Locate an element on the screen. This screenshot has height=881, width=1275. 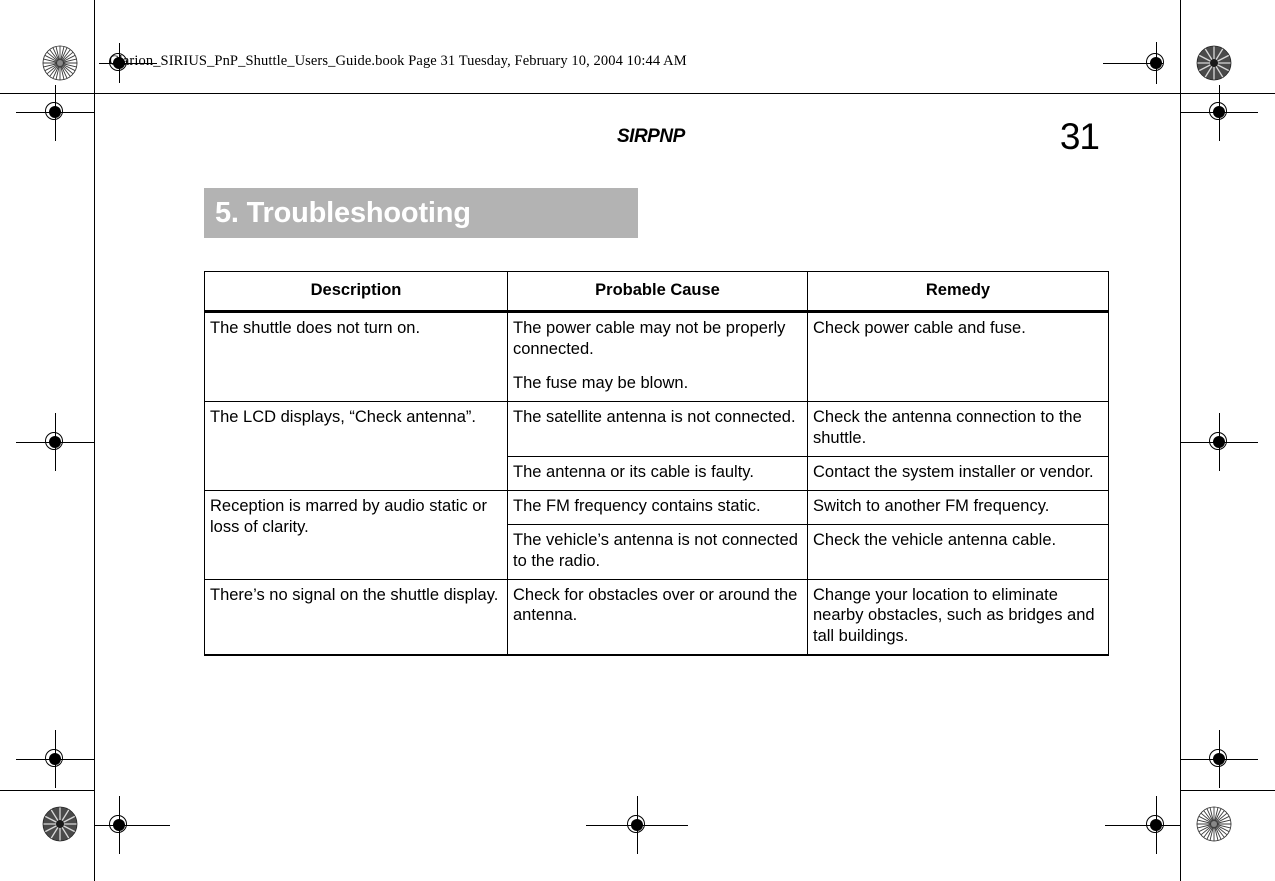
registration-target-left-upper is located at coordinates (55, 113).